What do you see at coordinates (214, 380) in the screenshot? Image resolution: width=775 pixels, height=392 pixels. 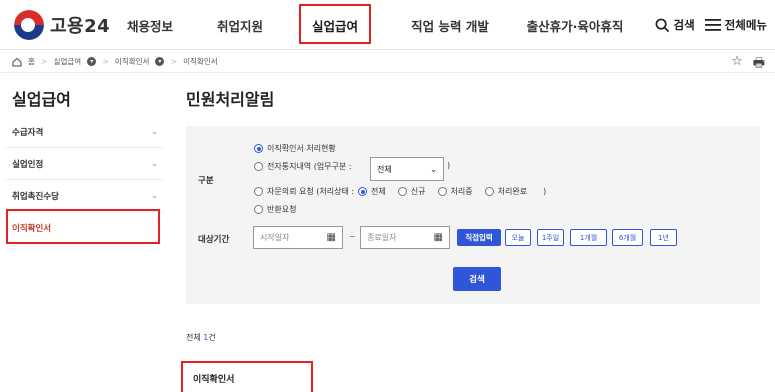 I see `result-card-title: 이직확인서` at bounding box center [214, 380].